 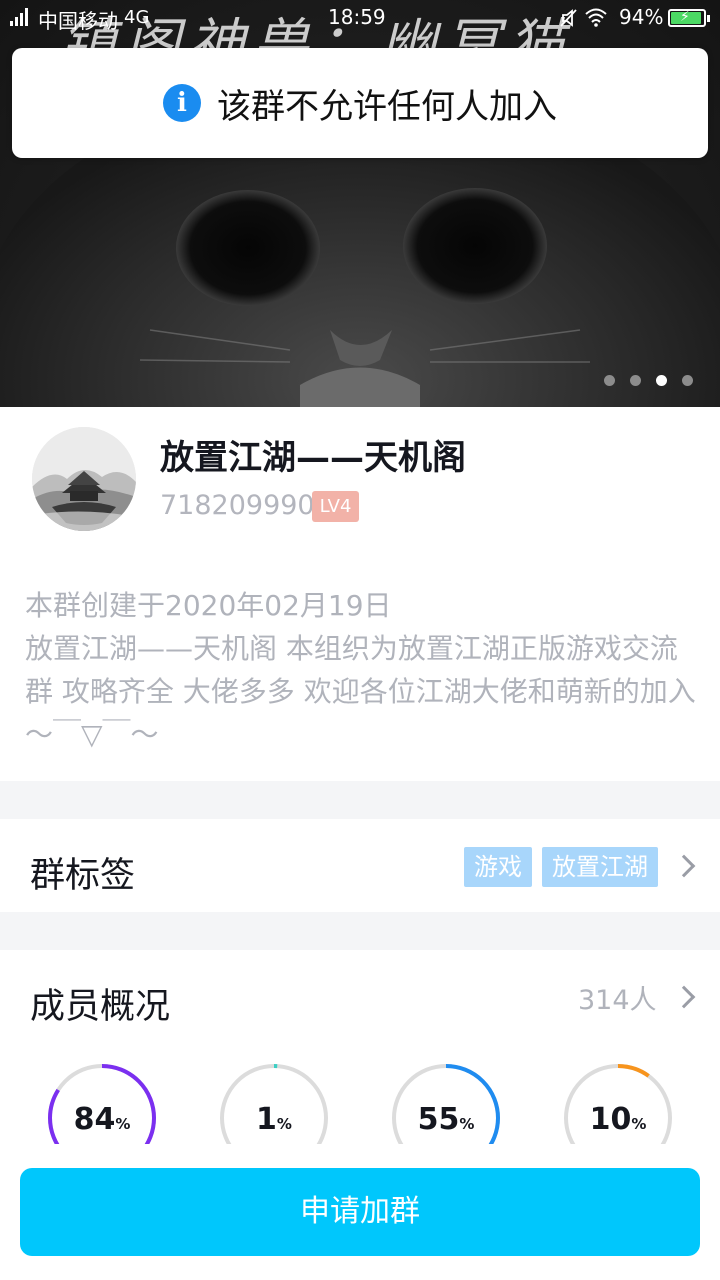 What do you see at coordinates (274, 1119) in the screenshot?
I see `stat-value: 1%` at bounding box center [274, 1119].